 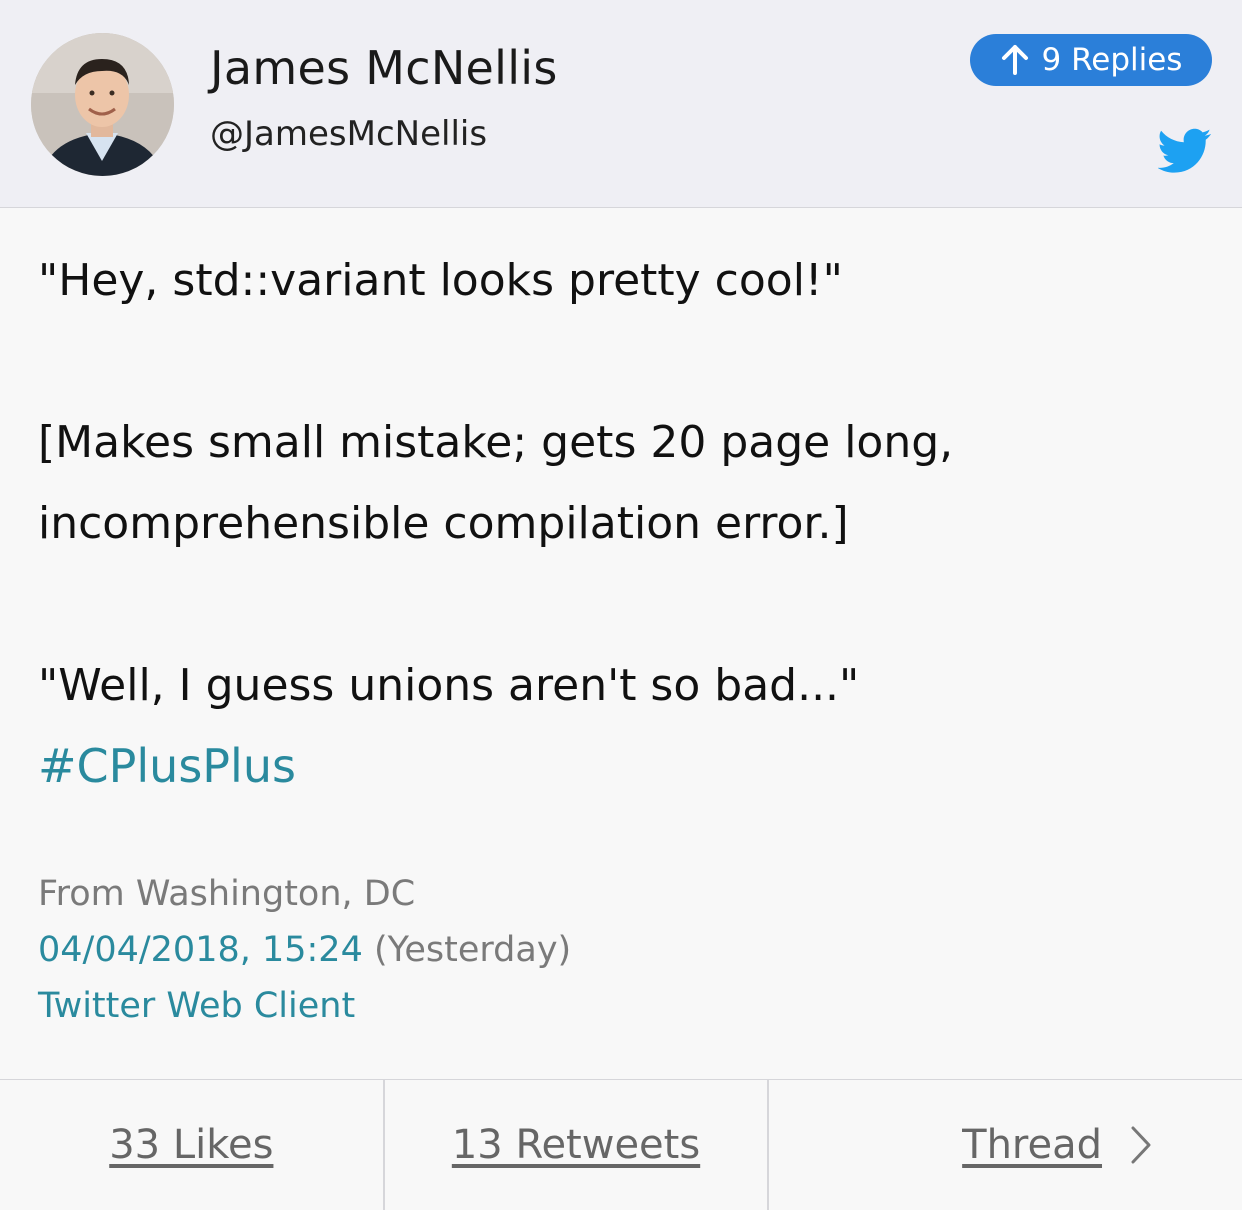 I want to click on location-text: From Washington, DC, so click(x=227, y=894).